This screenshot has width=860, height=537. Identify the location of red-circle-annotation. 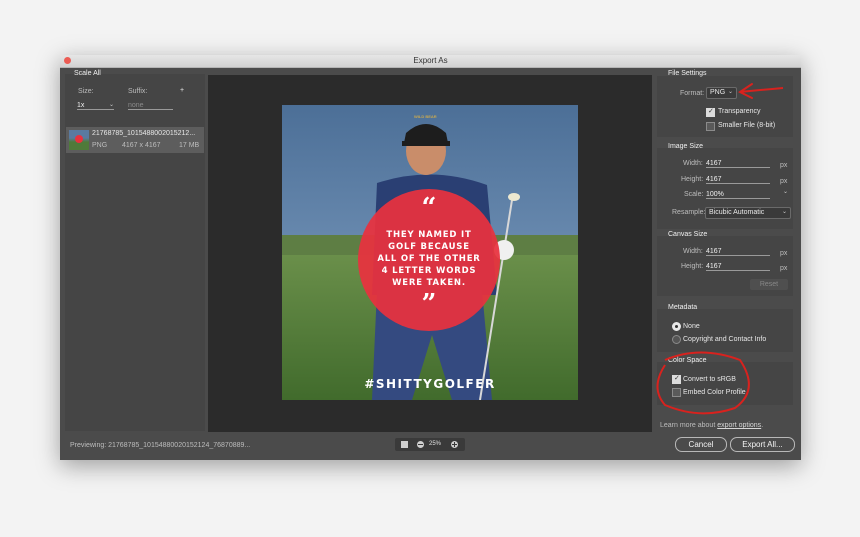
(703, 383).